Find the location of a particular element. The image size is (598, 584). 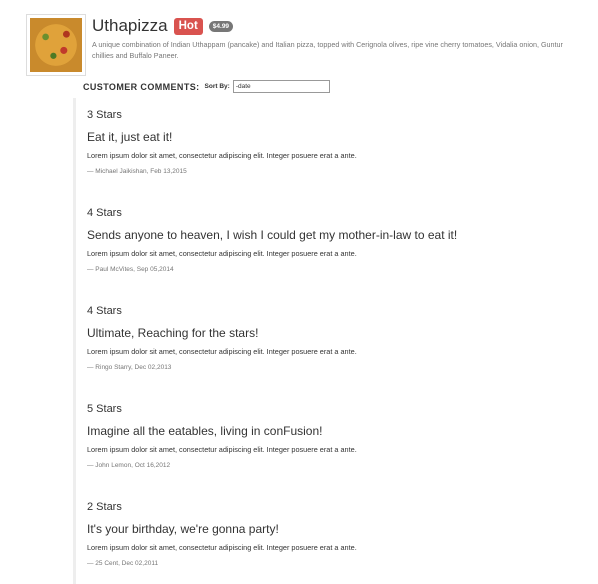

comment-headline: Eat it, just eat it! is located at coordinates (130, 137).